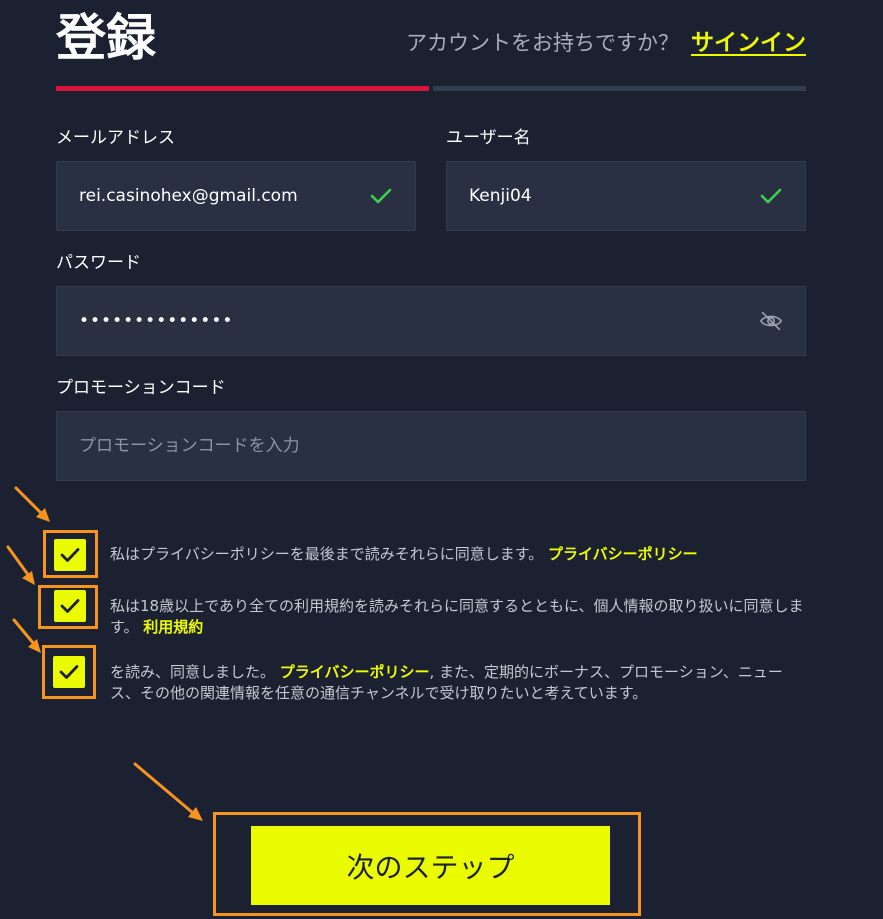  What do you see at coordinates (381, 196) in the screenshot?
I see `email-valid-checkmark-icon` at bounding box center [381, 196].